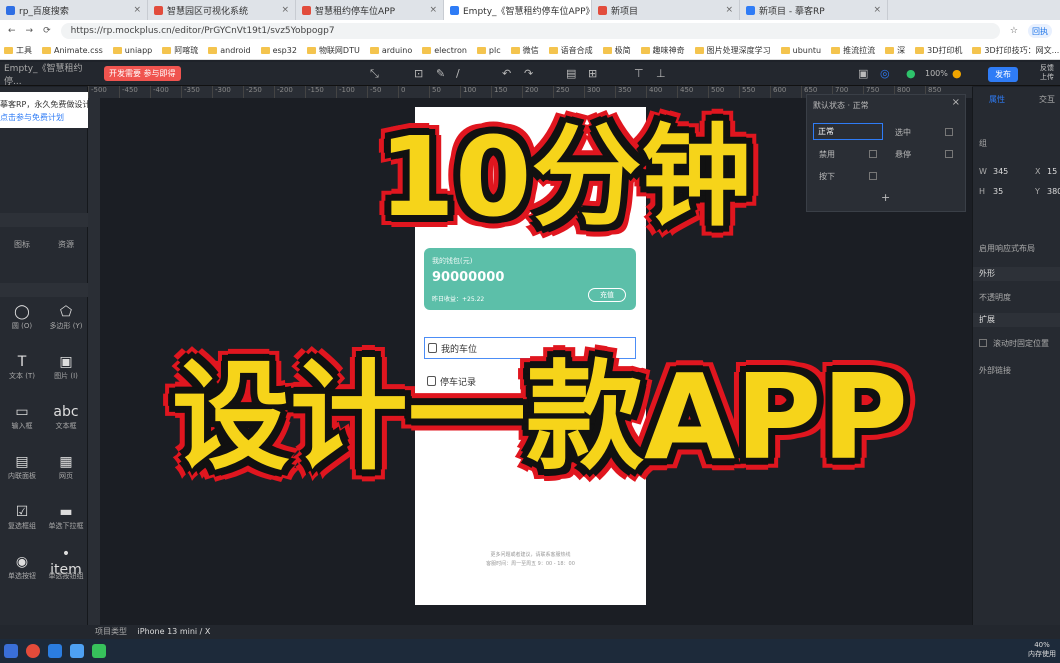 This screenshot has width=1060, height=663. I want to click on promo-badge: 开发需要 参与即得, so click(142, 73).